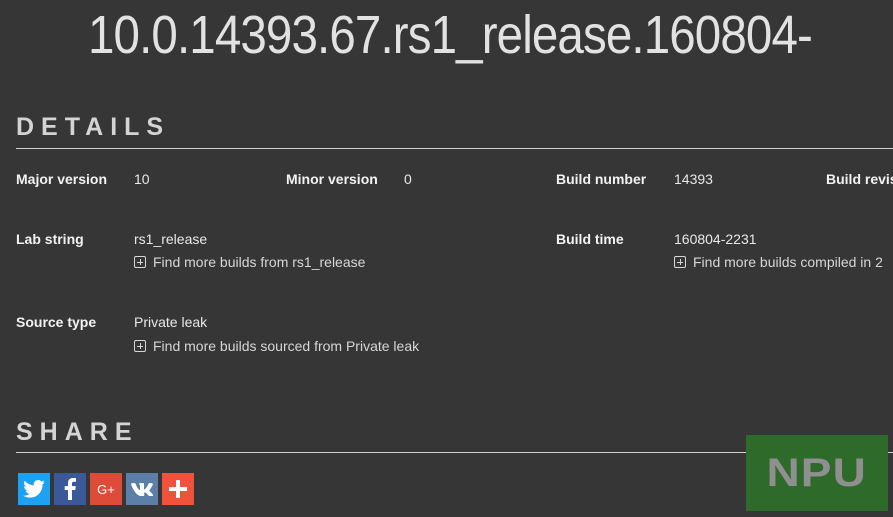 This screenshot has height=517, width=893. Describe the element at coordinates (788, 262) in the screenshot. I see `find-builds-time-text: Find more builds compiled in 2` at that location.